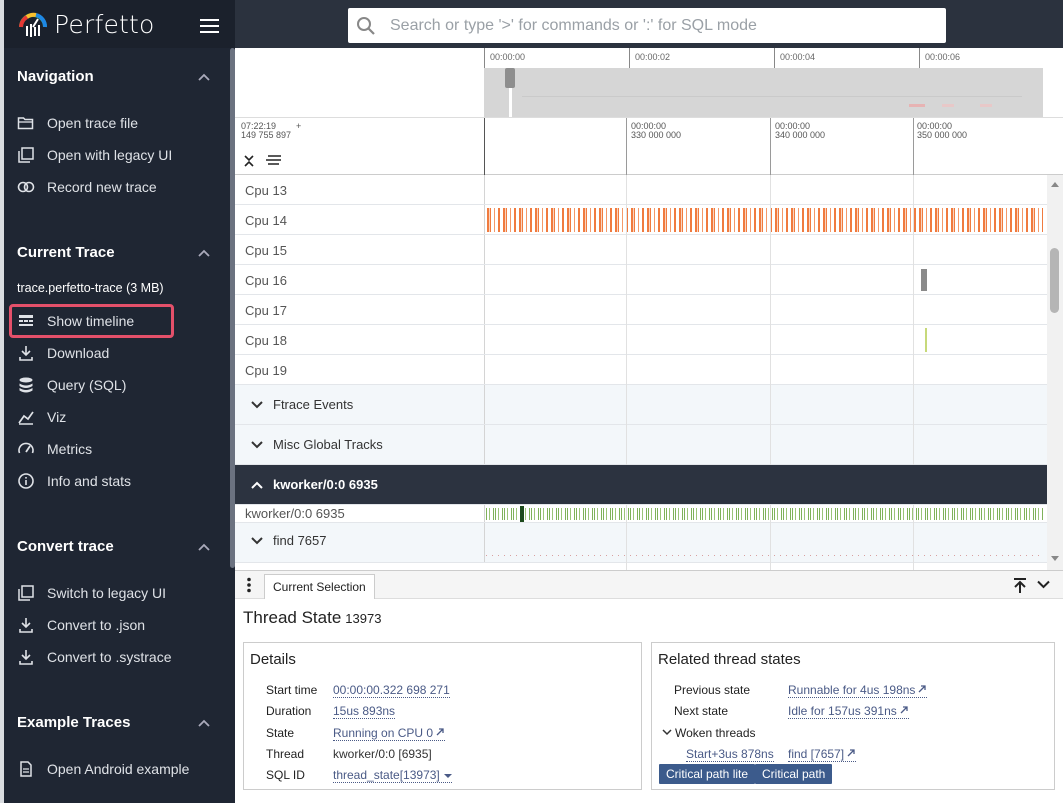 The width and height of the screenshot is (1063, 803). I want to click on more-vert-icon, so click(249, 585).